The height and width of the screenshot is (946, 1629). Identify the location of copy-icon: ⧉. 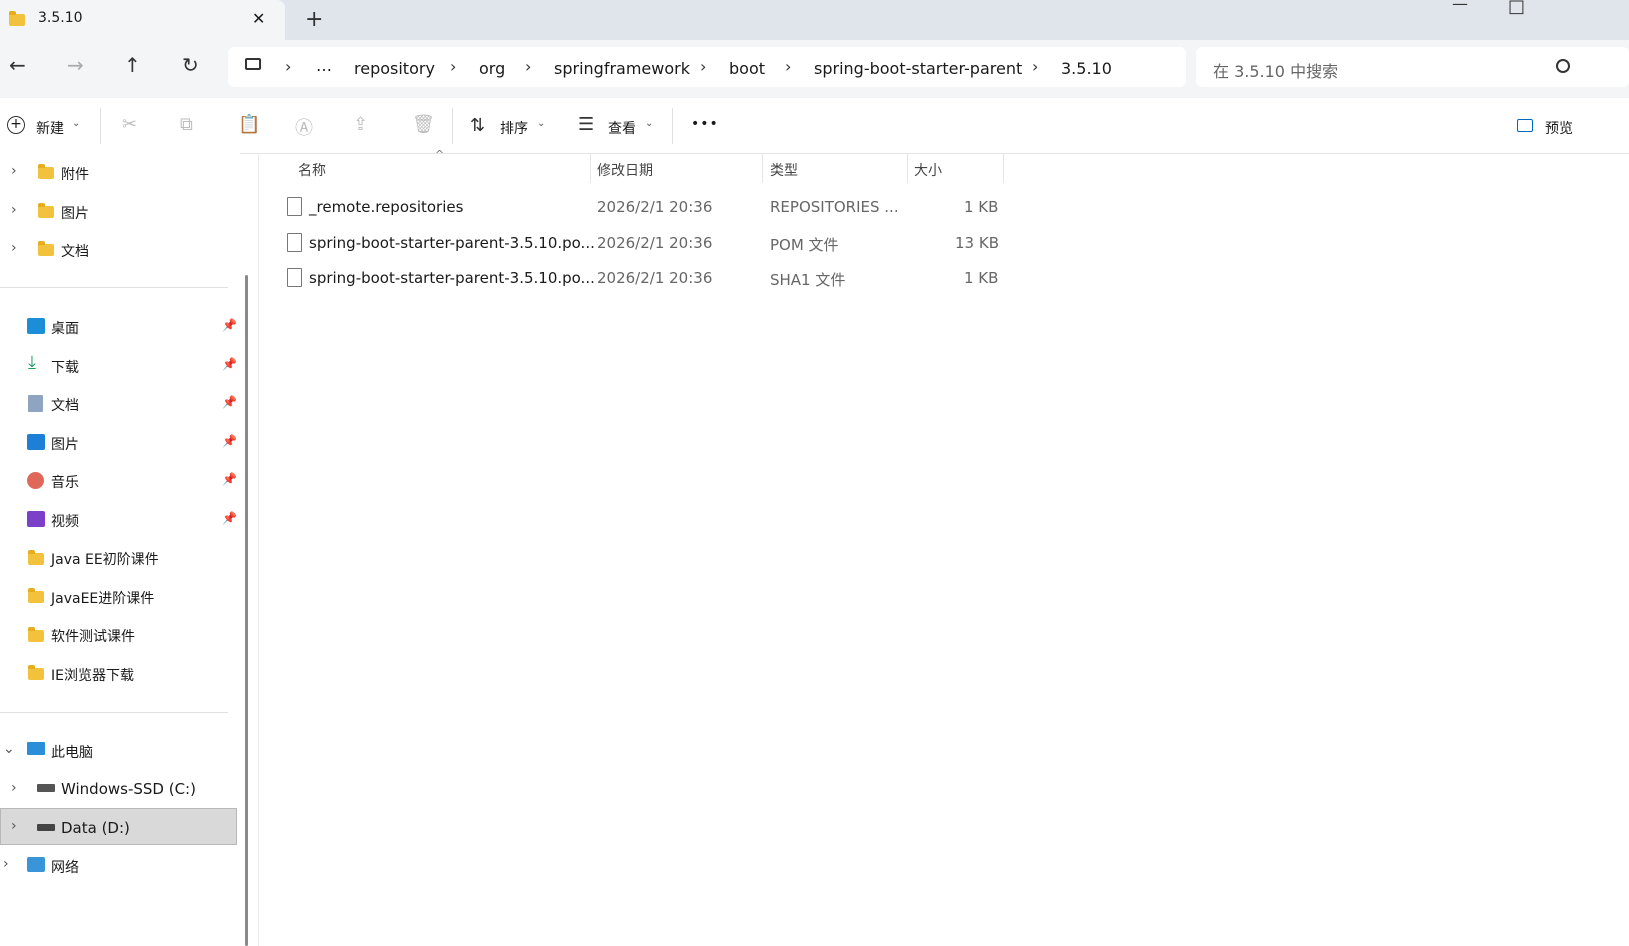
(186, 124).